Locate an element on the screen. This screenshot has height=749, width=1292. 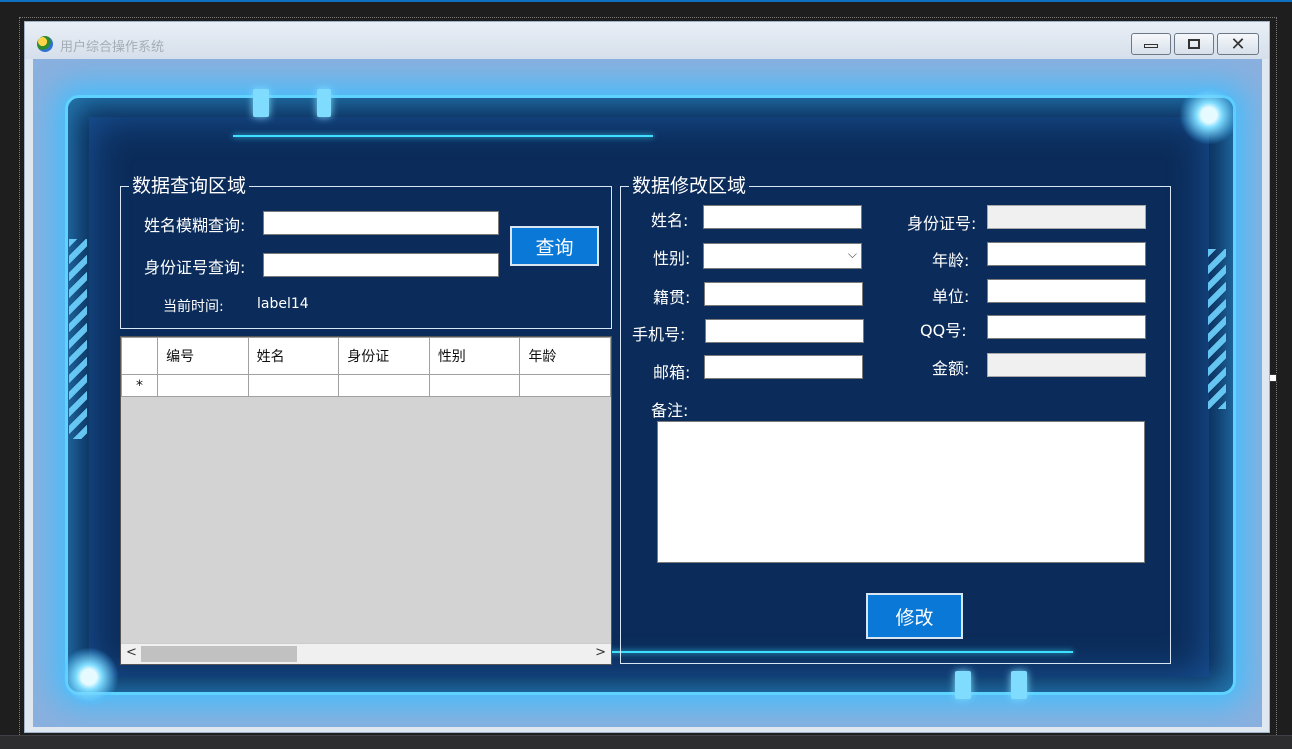
new-row-marker: * is located at coordinates (140, 385).